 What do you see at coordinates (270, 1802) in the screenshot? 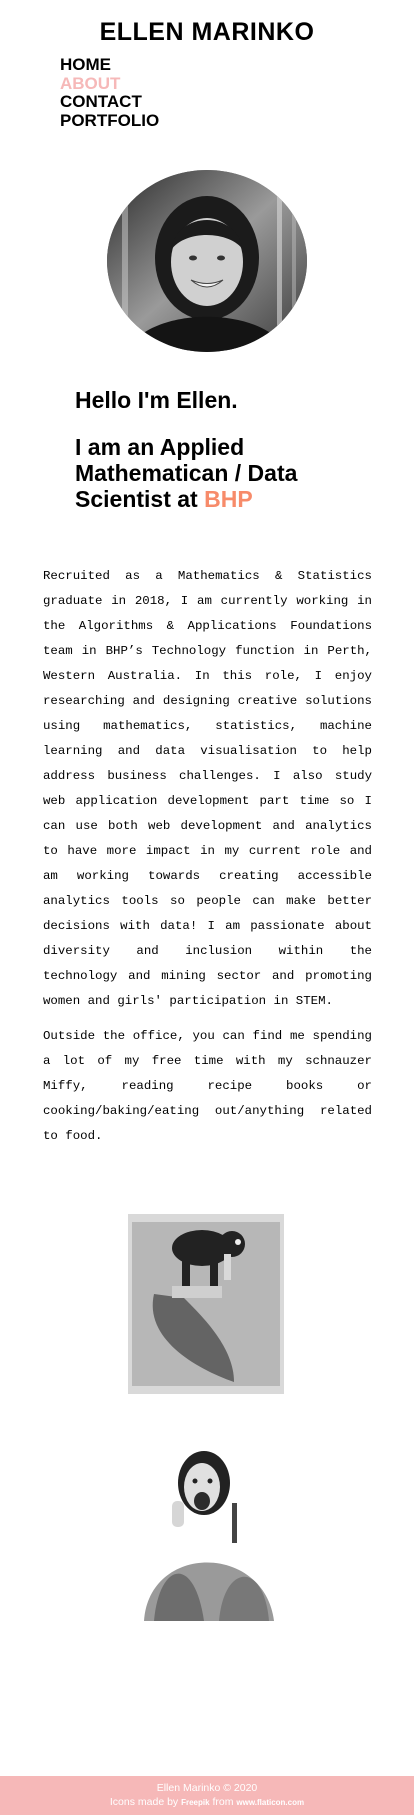
I see `flaticon-link: www.flaticon.com` at bounding box center [270, 1802].